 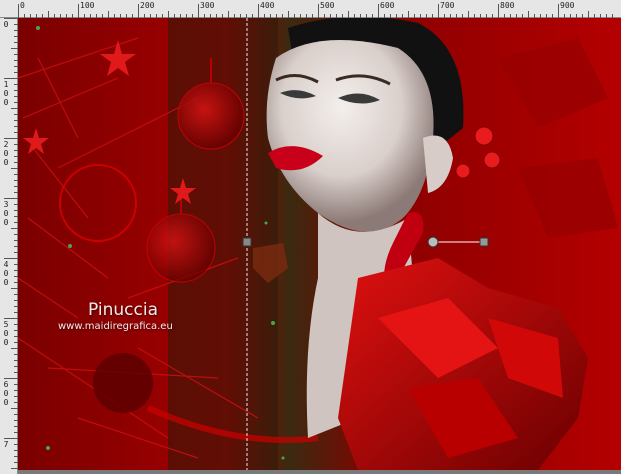 What do you see at coordinates (147, 5) in the screenshot?
I see `ruler-top-label: 200` at bounding box center [147, 5].